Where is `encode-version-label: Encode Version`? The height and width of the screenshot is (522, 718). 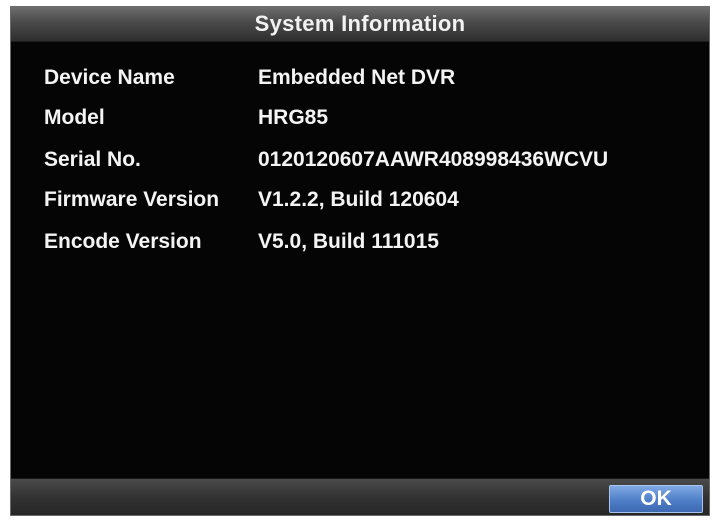 encode-version-label: Encode Version is located at coordinates (123, 241).